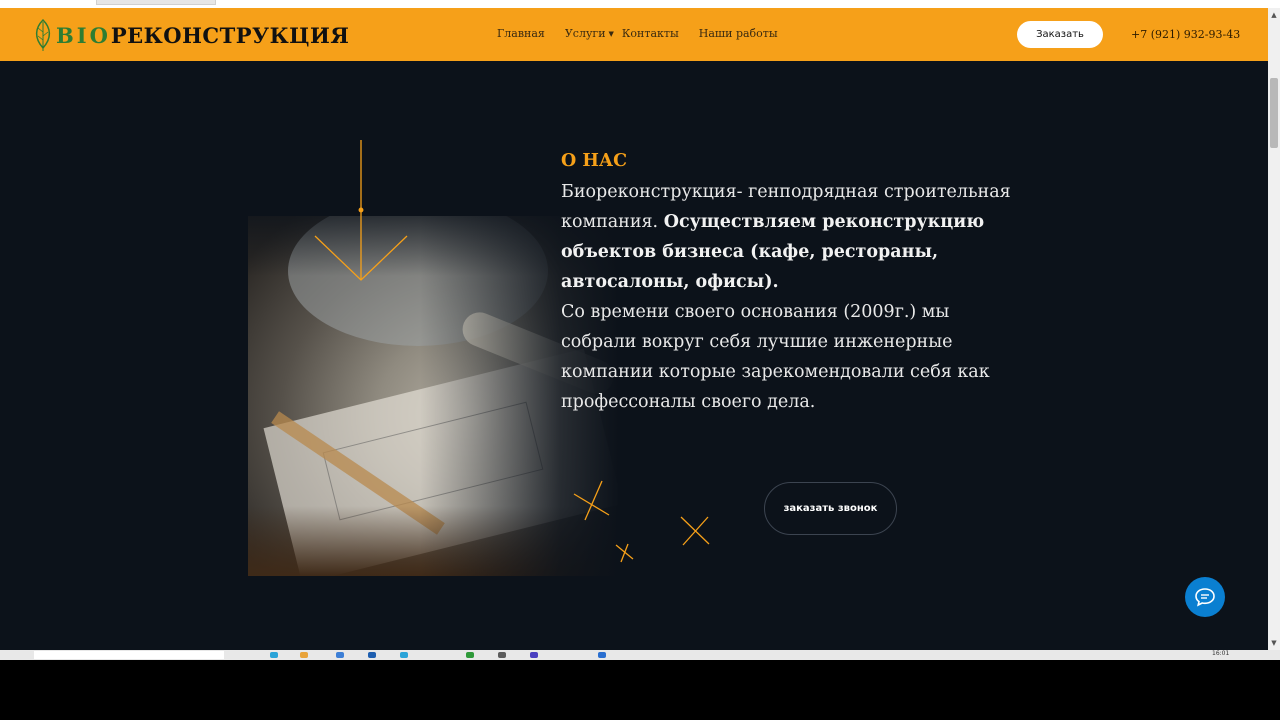 The height and width of the screenshot is (720, 1280). What do you see at coordinates (83, 35) in the screenshot?
I see `logo-prefix: BIO` at bounding box center [83, 35].